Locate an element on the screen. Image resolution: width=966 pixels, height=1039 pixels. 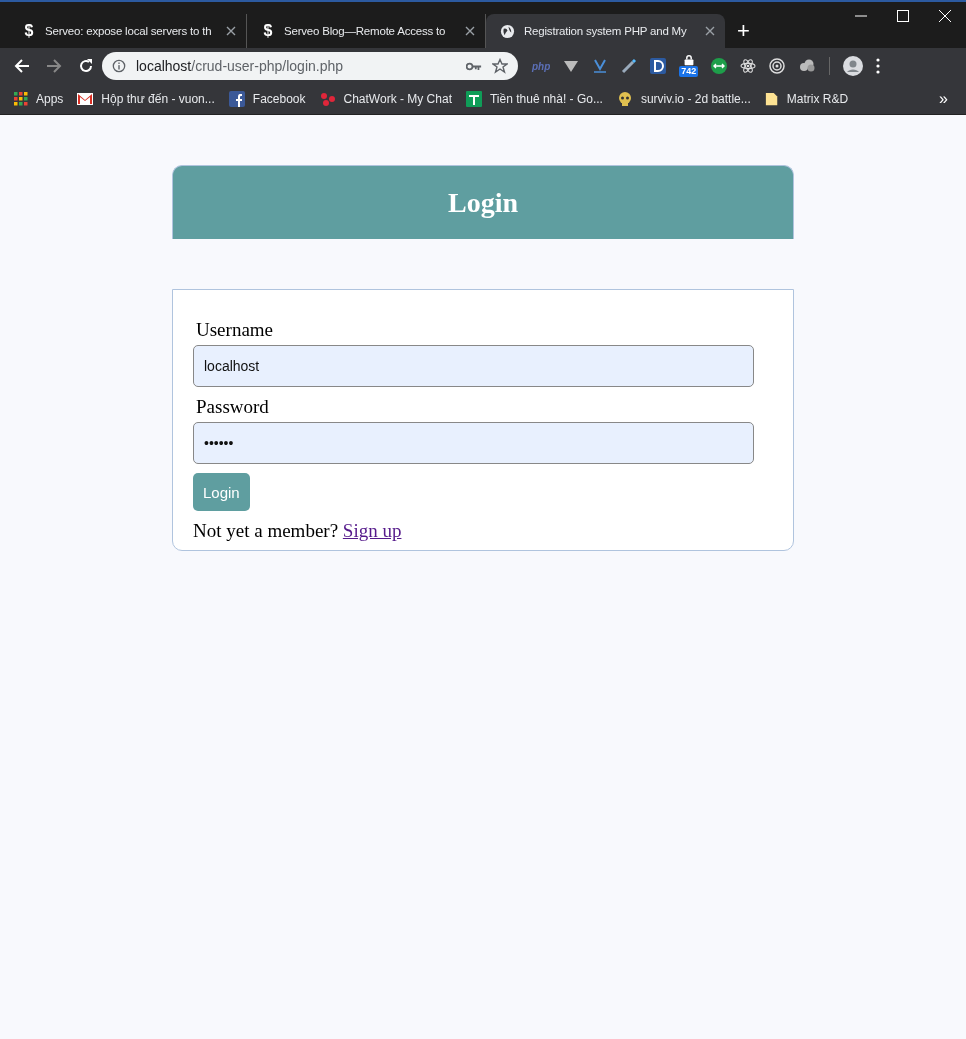
bookmark: ChatWork - My Chat is located at coordinates (385, 99).